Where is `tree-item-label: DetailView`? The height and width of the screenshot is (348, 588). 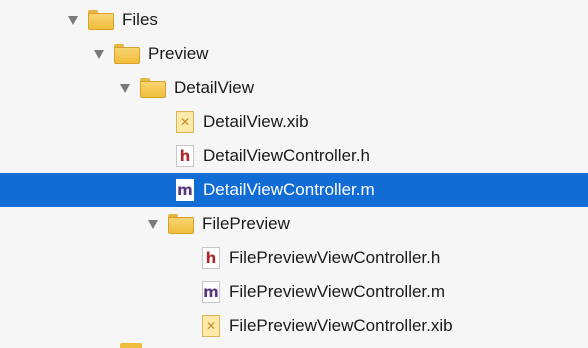
tree-item-label: DetailView is located at coordinates (214, 87).